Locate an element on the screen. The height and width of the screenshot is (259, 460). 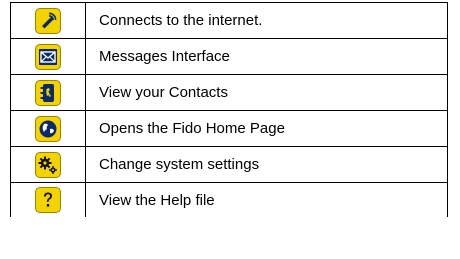
envelope-icon is located at coordinates (48, 56).